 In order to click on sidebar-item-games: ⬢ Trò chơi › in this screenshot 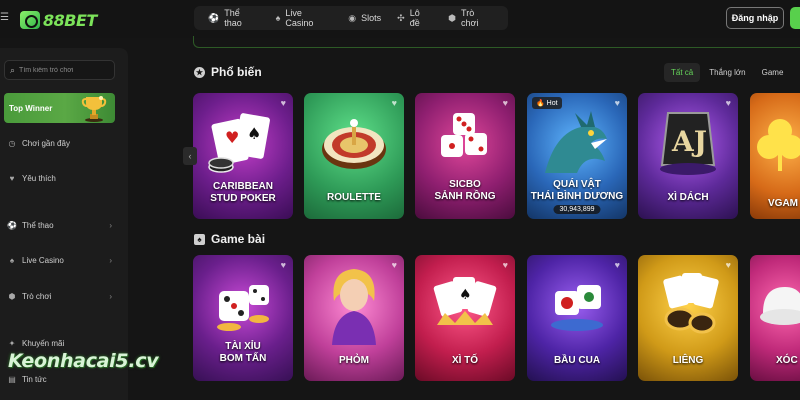, I will do `click(61, 296)`.